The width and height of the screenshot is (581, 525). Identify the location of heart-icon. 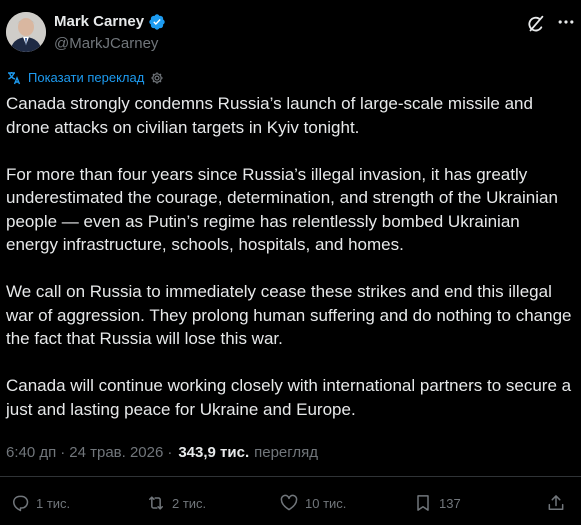
(289, 502).